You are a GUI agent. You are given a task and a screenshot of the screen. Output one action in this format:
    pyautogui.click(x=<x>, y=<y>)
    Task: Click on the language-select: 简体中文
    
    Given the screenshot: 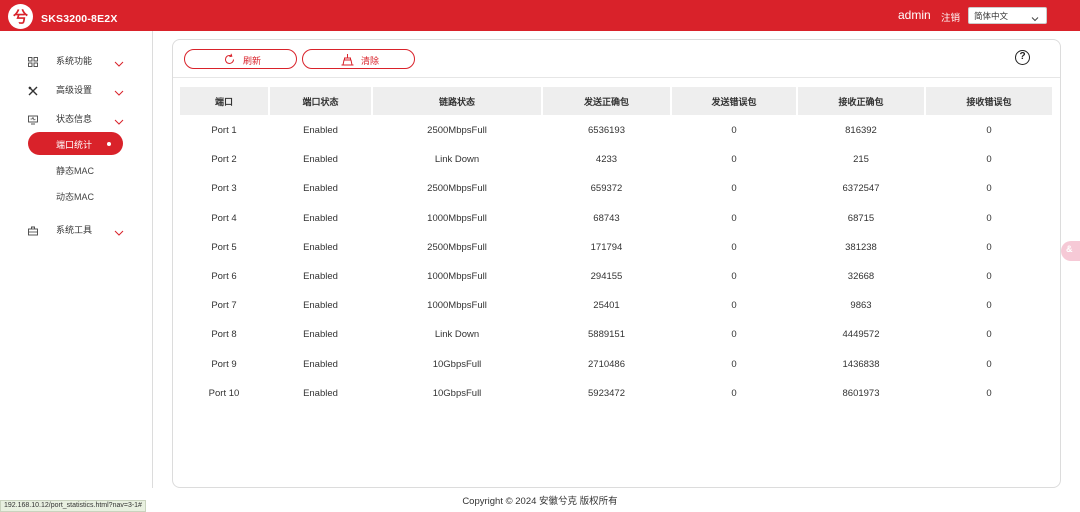 What is the action you would take?
    pyautogui.click(x=1007, y=15)
    